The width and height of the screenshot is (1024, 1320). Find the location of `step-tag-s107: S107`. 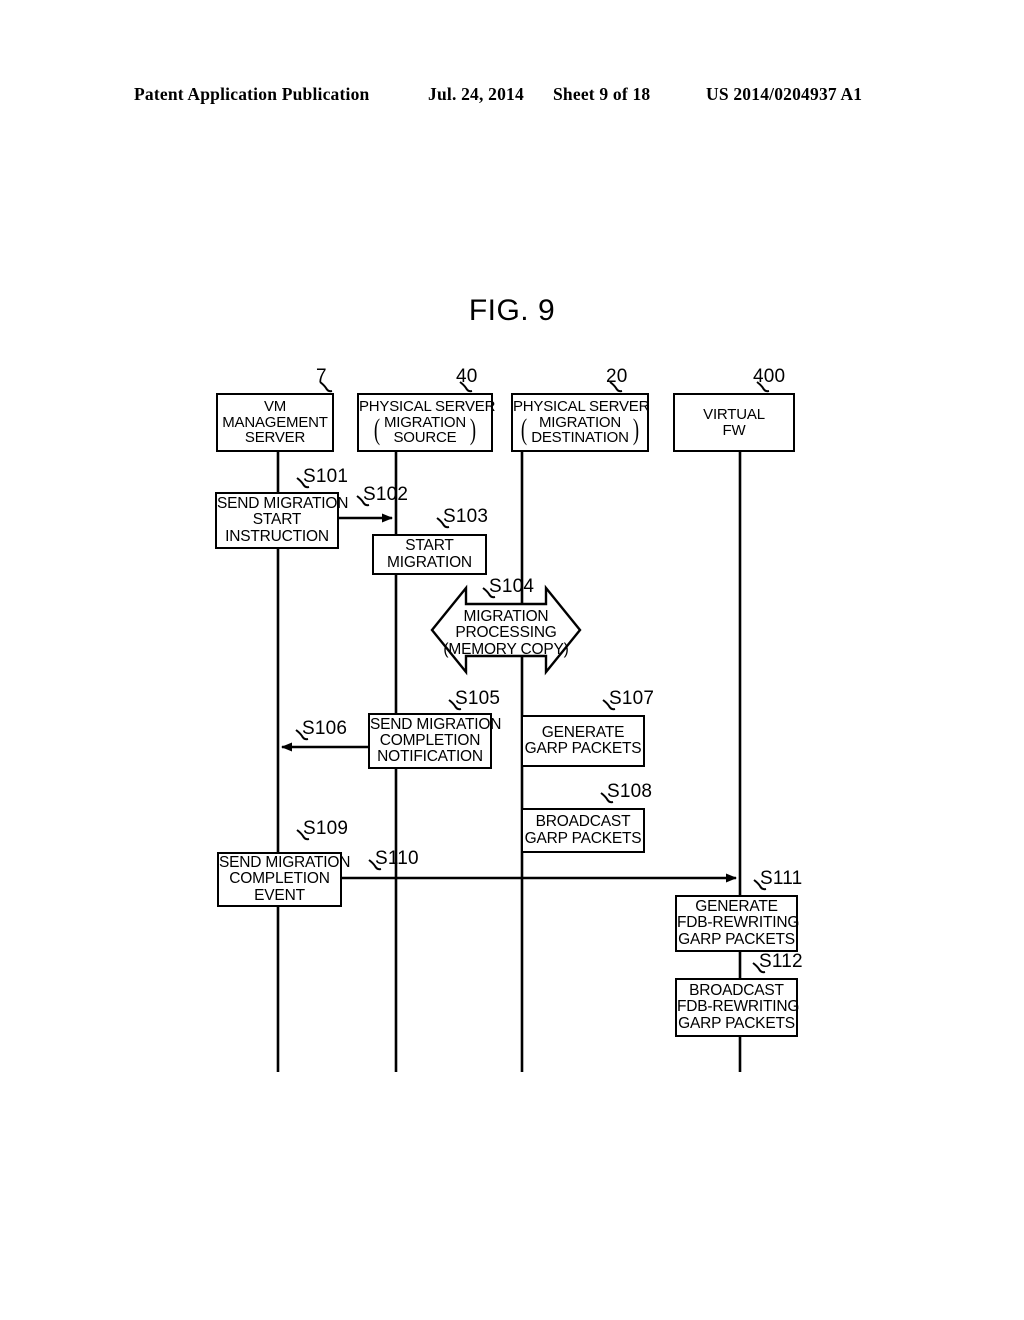

step-tag-s107: S107 is located at coordinates (632, 698).